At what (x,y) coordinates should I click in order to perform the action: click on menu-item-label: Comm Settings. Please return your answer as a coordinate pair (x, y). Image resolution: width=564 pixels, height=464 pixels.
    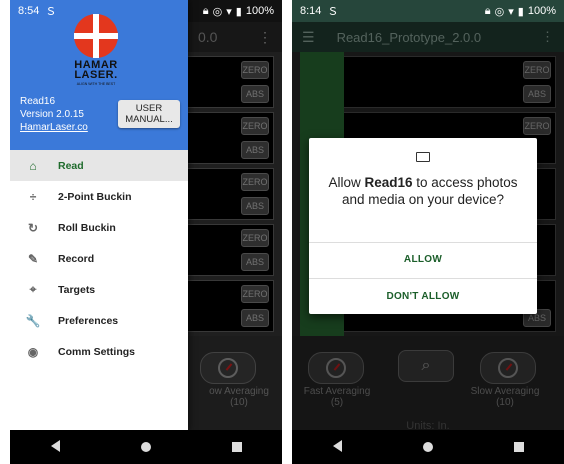
    Looking at the image, I should click on (97, 351).